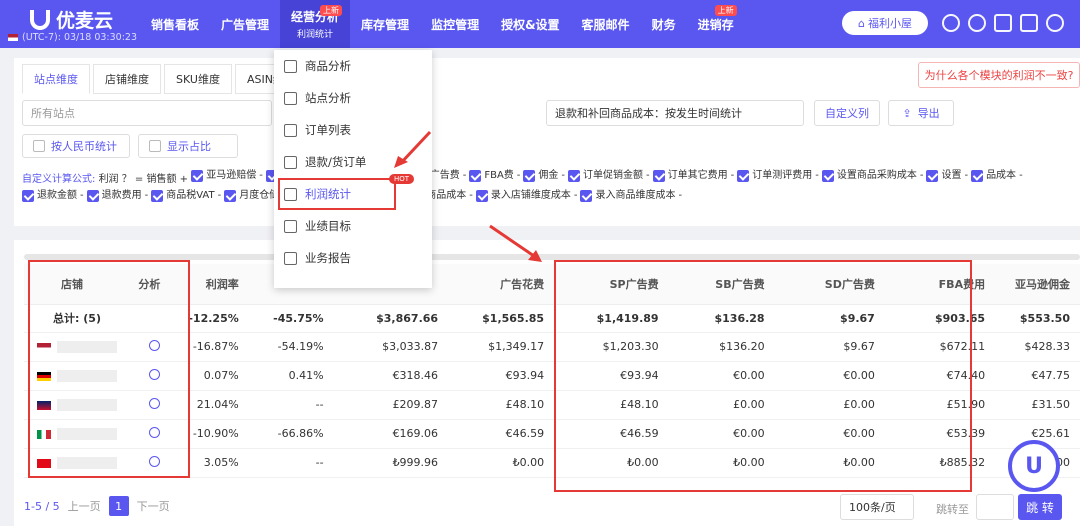  Describe the element at coordinates (143, 179) in the screenshot. I see `formula-head: 利润 ？ = 销售额 +` at that location.